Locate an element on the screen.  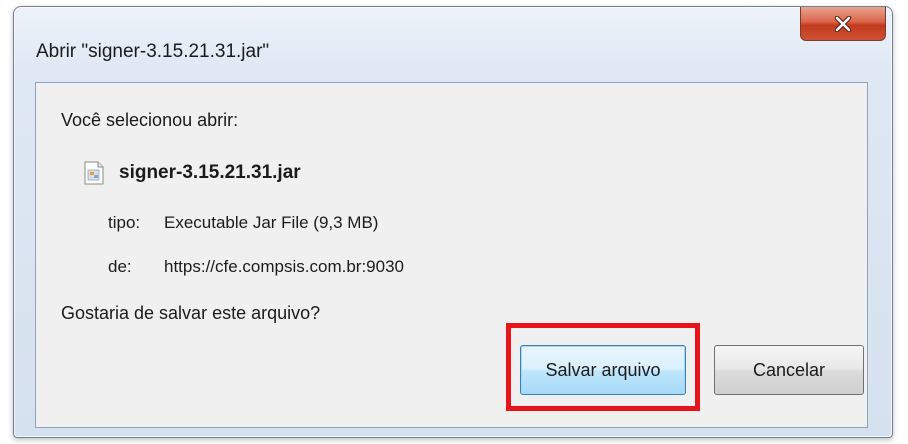
save-file-button: Salvar arquivo is located at coordinates (603, 370).